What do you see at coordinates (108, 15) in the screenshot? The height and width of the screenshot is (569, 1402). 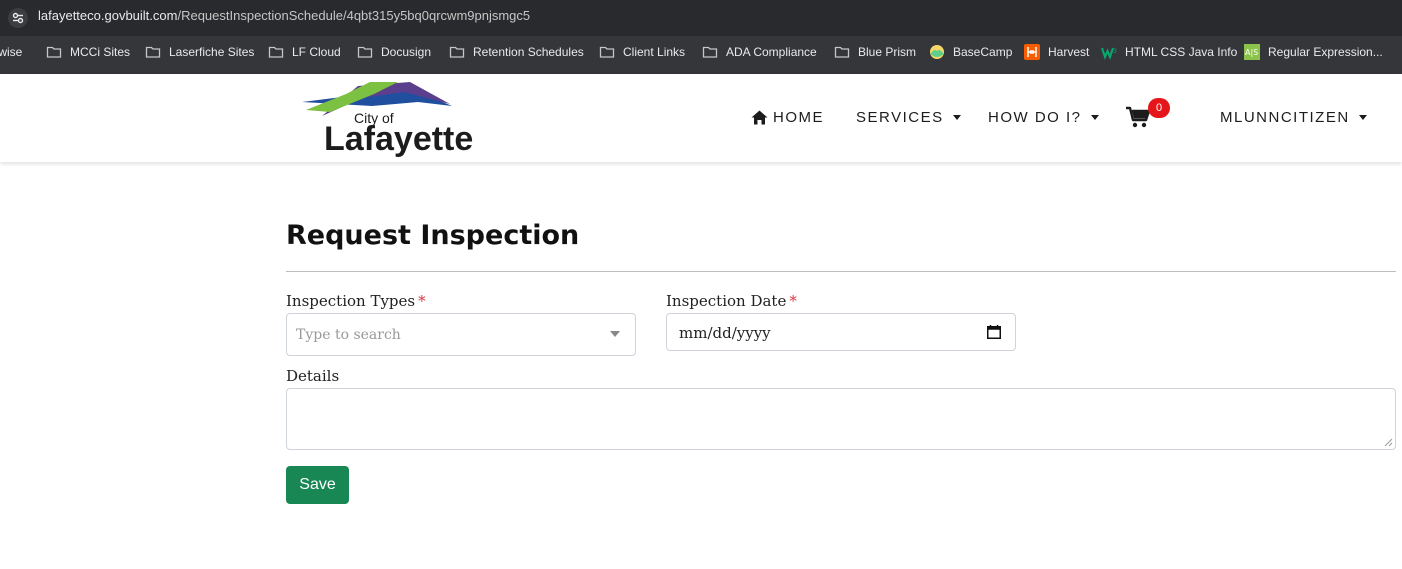 I see `url-host: lafayetteco.govbuilt.com` at bounding box center [108, 15].